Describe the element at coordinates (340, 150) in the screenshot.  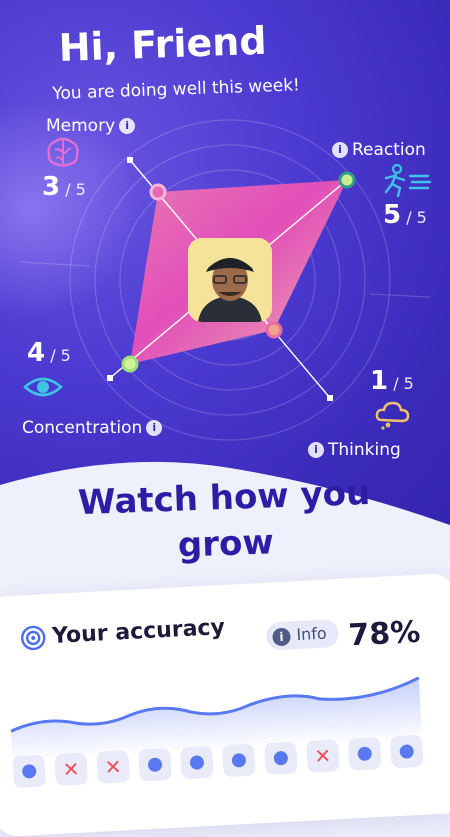
I see `reaction-info-icon: i` at that location.